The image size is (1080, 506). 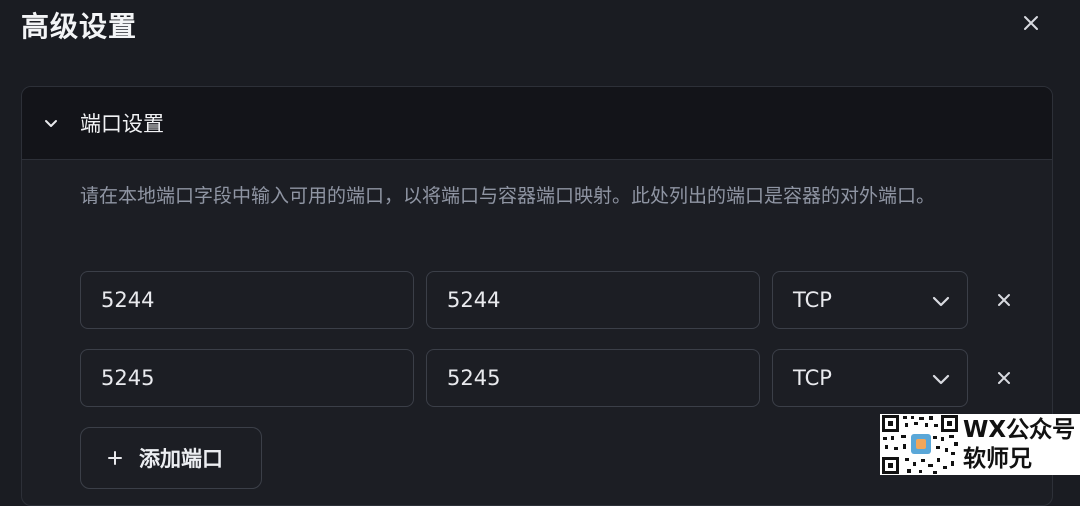 What do you see at coordinates (537, 123) in the screenshot?
I see `port-settings-header: 端口设置` at bounding box center [537, 123].